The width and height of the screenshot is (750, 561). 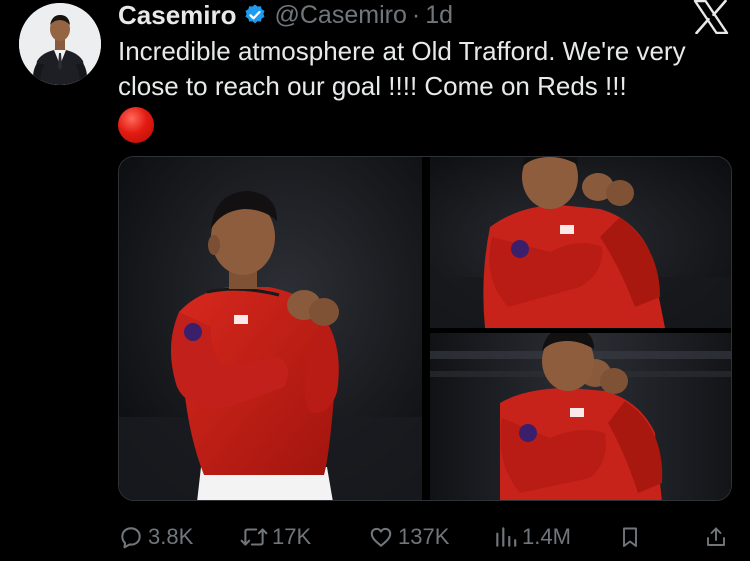 What do you see at coordinates (255, 15) in the screenshot?
I see `verified-badge-icon` at bounding box center [255, 15].